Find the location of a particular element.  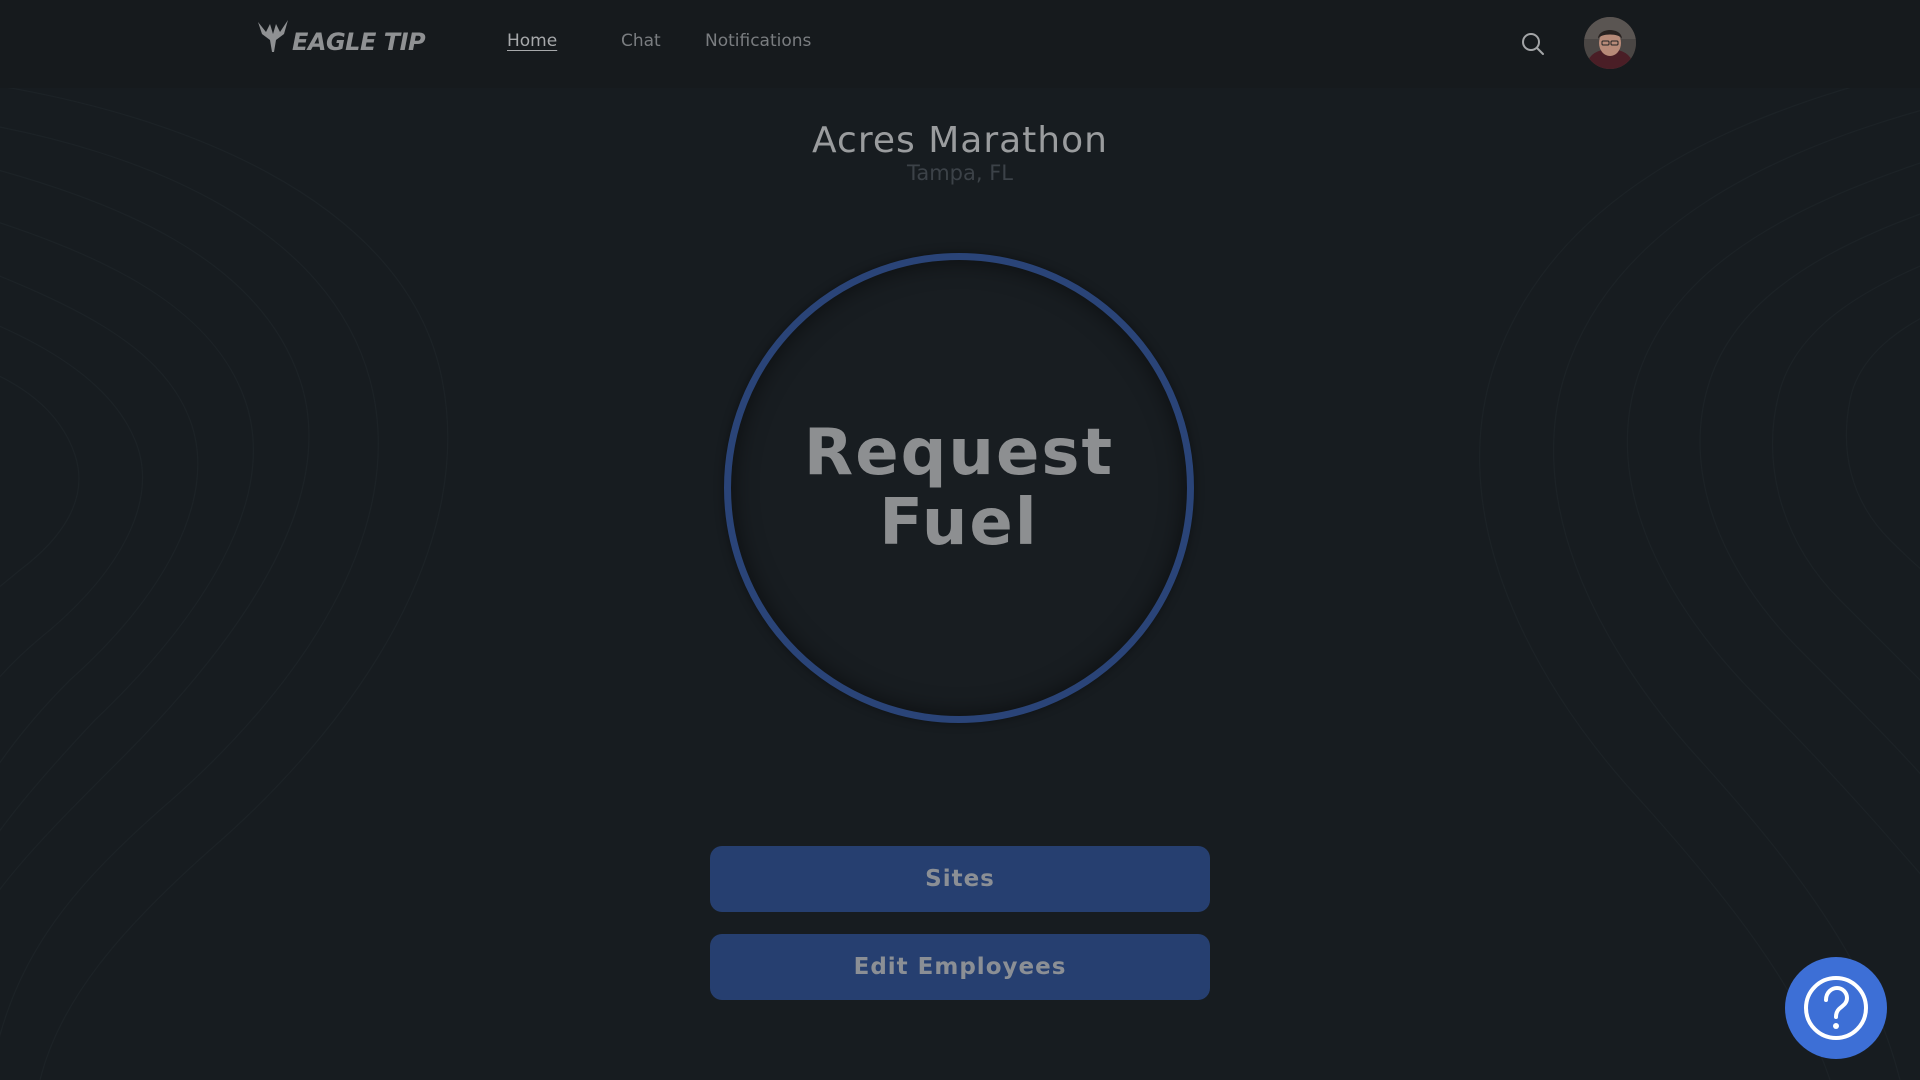

avatar-portrait is located at coordinates (1610, 43).